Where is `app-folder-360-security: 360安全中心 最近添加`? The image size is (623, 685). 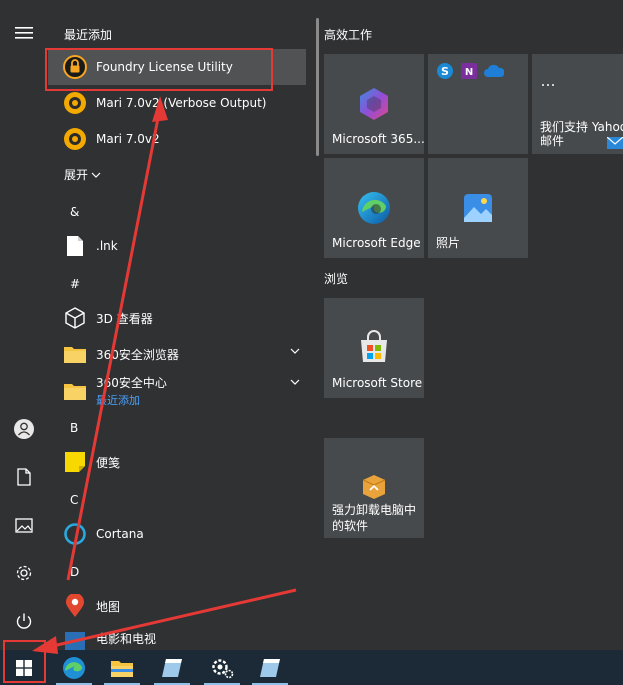 app-folder-360-security: 360安全中心 最近添加 is located at coordinates (177, 391).